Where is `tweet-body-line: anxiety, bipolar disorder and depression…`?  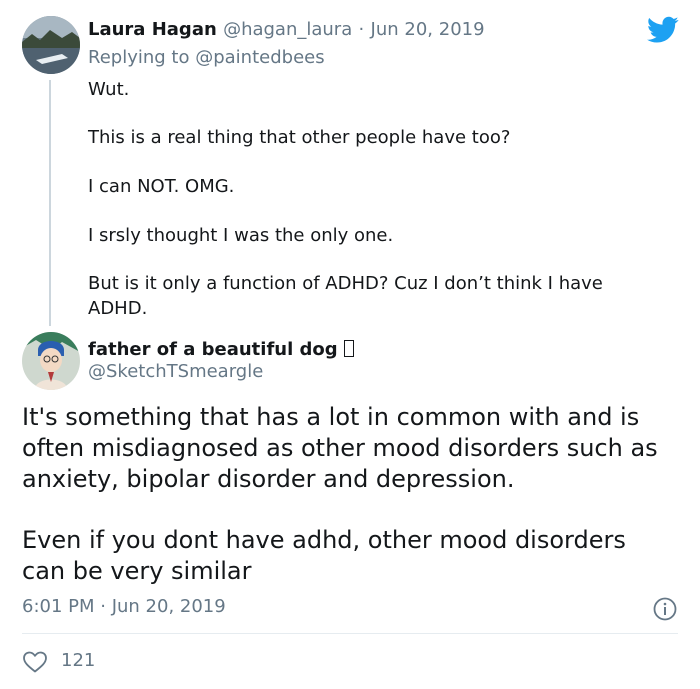
tweet-body-line: anxiety, bipolar disorder and depression… is located at coordinates (268, 479).